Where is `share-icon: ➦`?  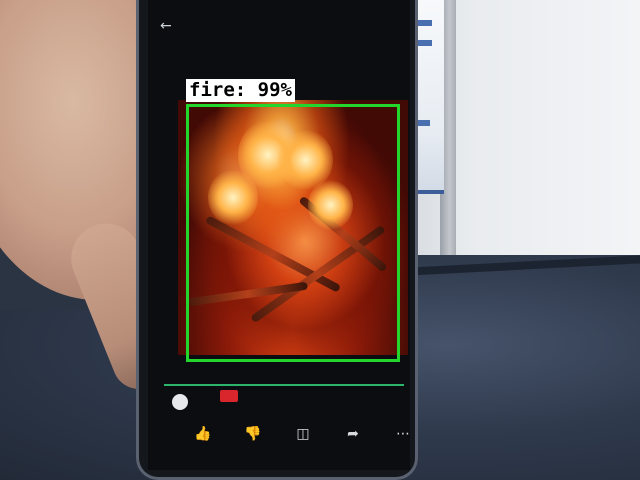
share-icon: ➦ is located at coordinates (353, 434).